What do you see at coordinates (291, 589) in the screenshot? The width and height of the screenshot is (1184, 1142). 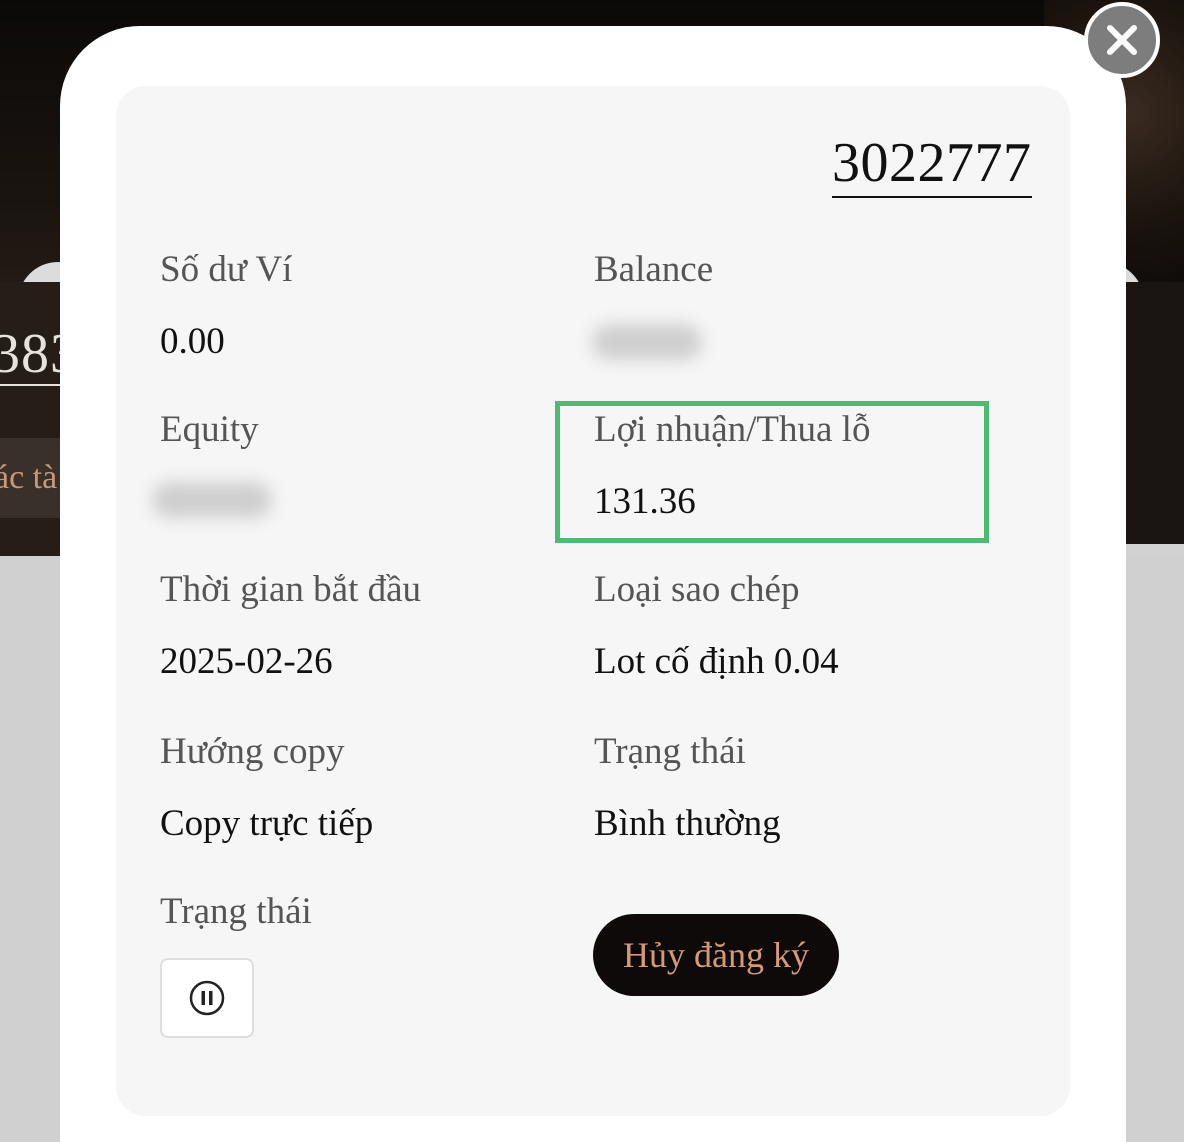 I see `start-time-label: Thời gian bắt đầu` at bounding box center [291, 589].